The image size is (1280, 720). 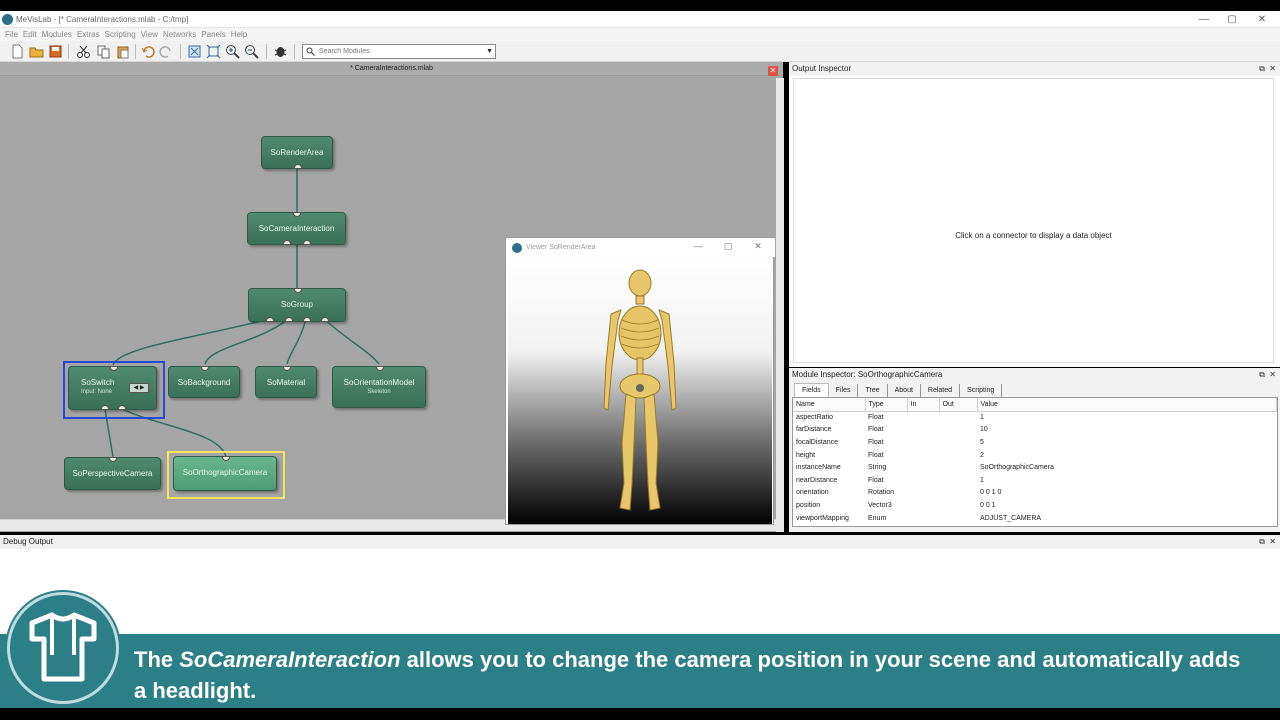 I want to click on top-letterbox, so click(x=640, y=5).